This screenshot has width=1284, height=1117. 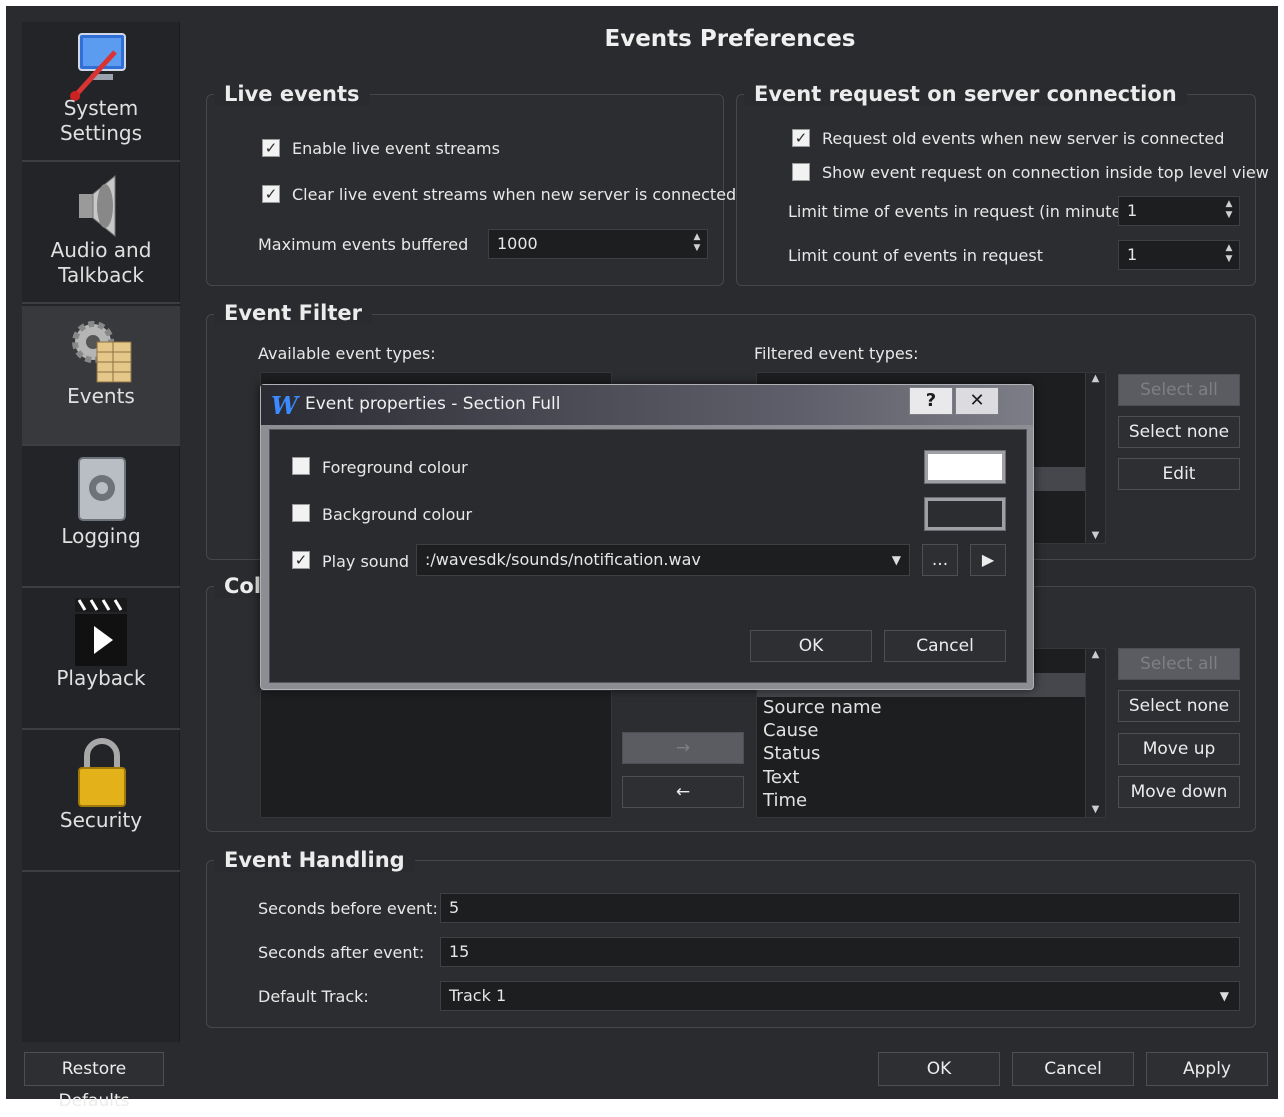 What do you see at coordinates (292, 94) in the screenshot?
I see `live-events-title: Live events` at bounding box center [292, 94].